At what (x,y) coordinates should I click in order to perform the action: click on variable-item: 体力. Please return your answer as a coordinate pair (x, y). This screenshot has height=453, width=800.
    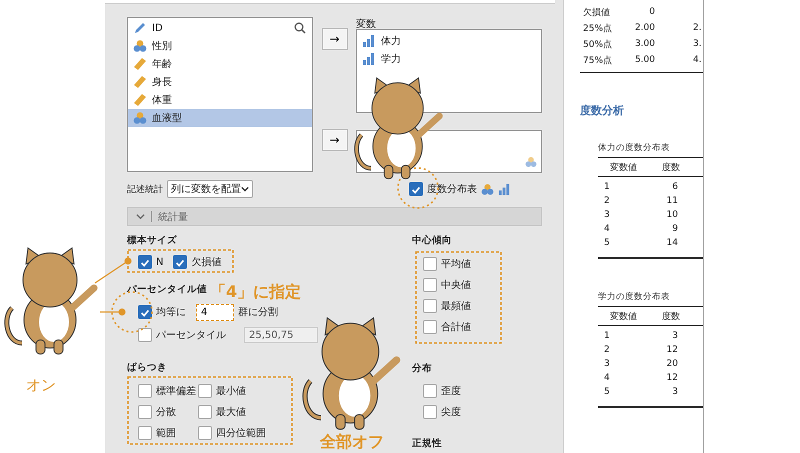
    Looking at the image, I should click on (449, 41).